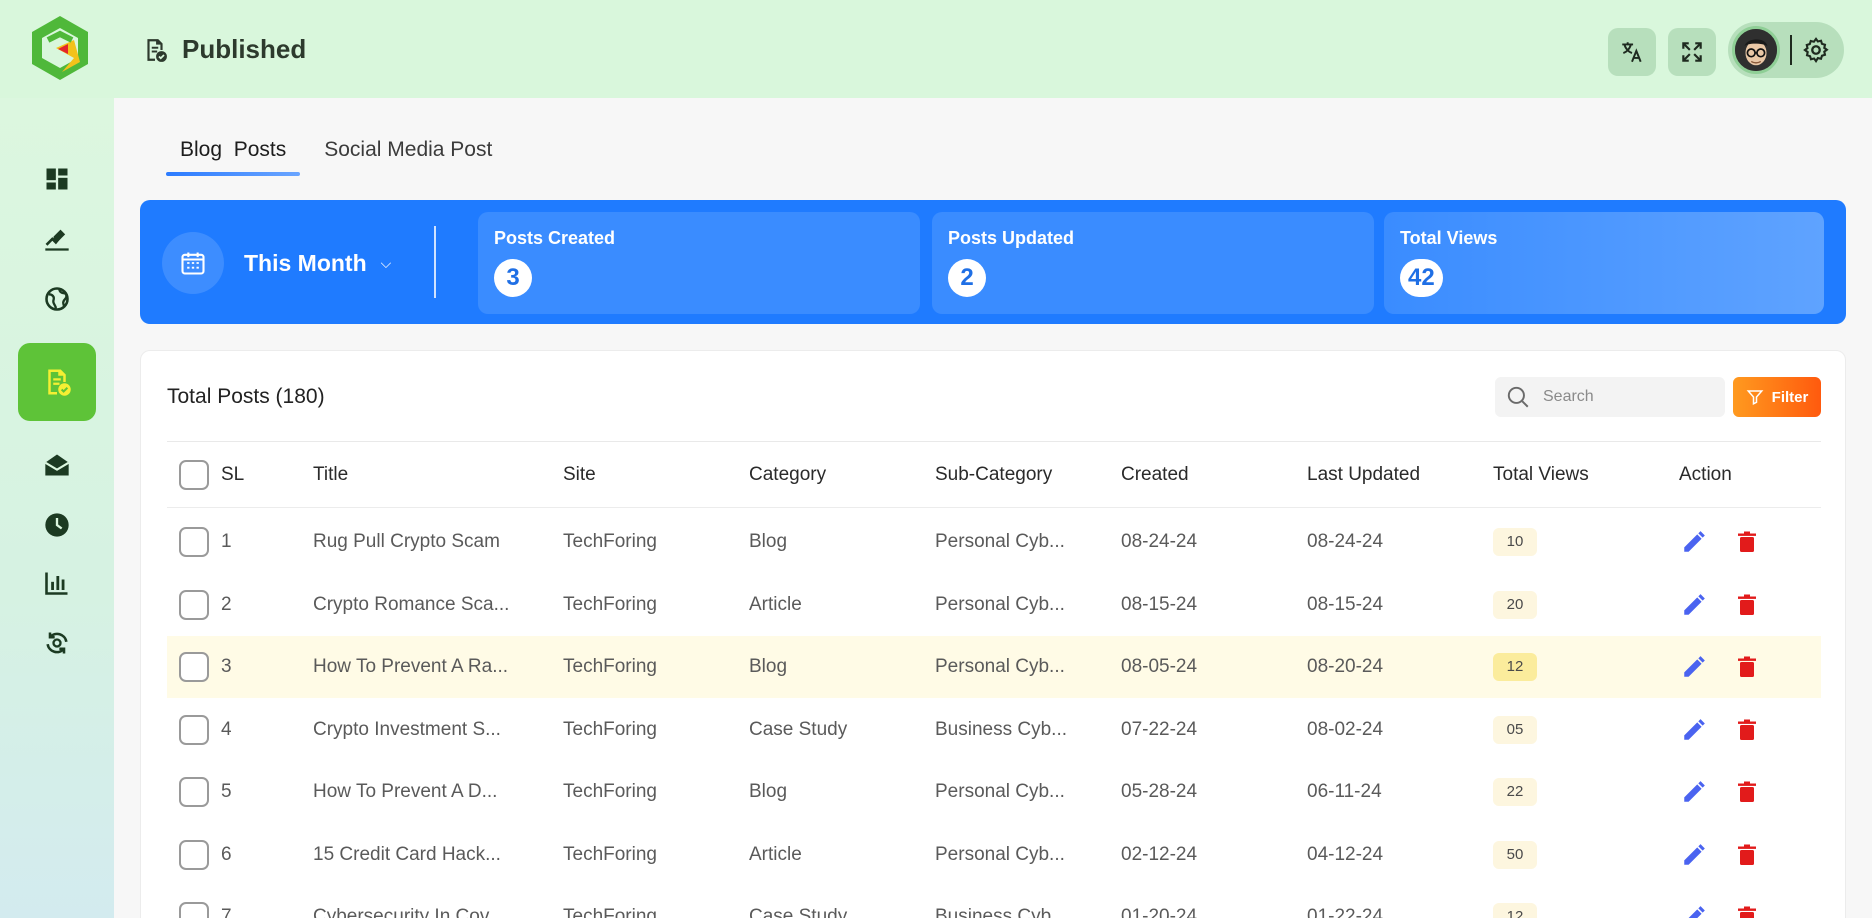  I want to click on sidebar-item-sync, so click(57, 643).